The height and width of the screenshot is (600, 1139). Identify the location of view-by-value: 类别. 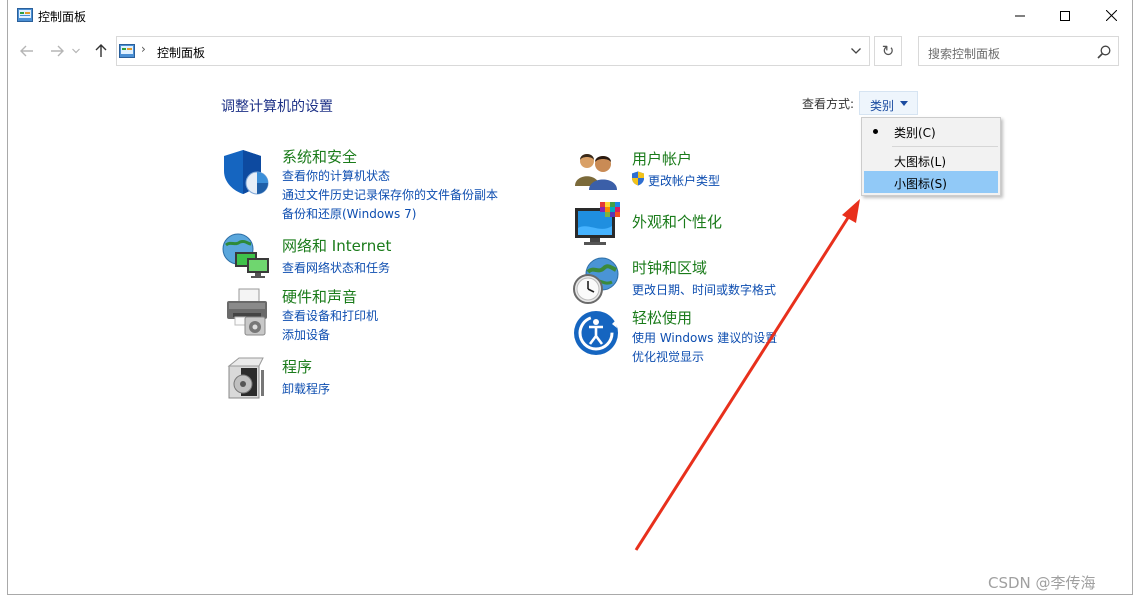
(882, 106).